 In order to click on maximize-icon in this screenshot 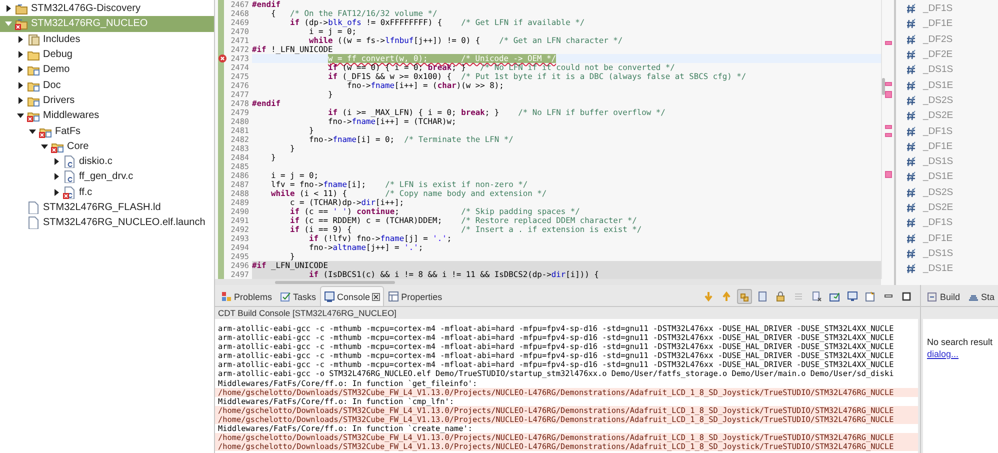, I will do `click(906, 296)`.